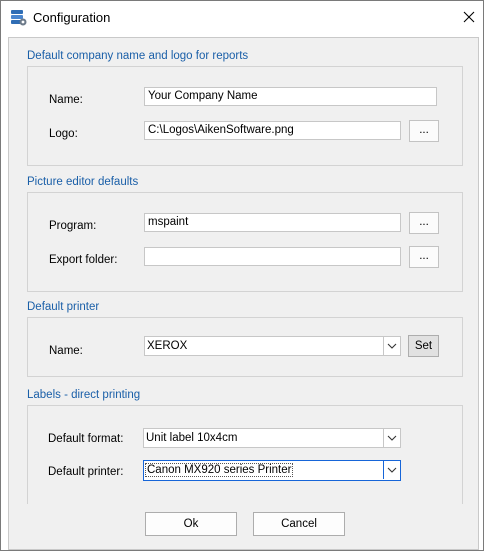  I want to click on company-name-label: Name:, so click(66, 100).